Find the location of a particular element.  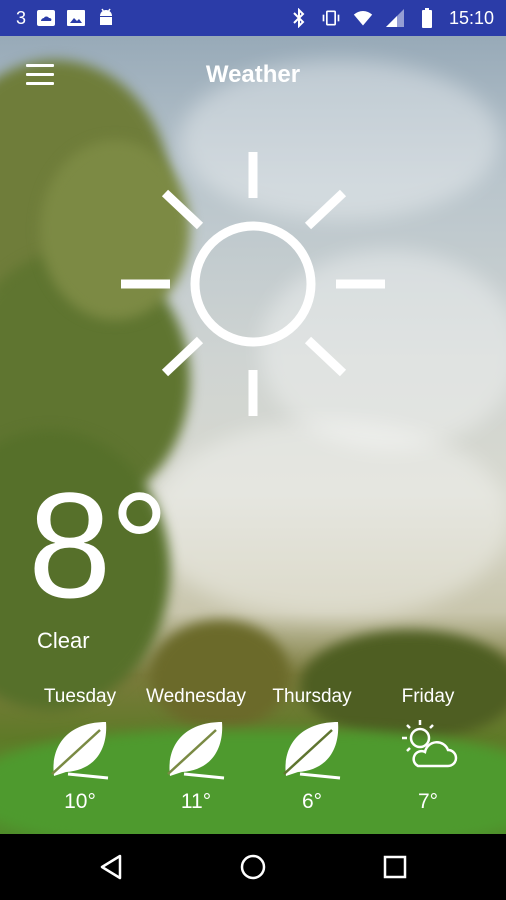

forecast-day-name: Thursday is located at coordinates (312, 696).